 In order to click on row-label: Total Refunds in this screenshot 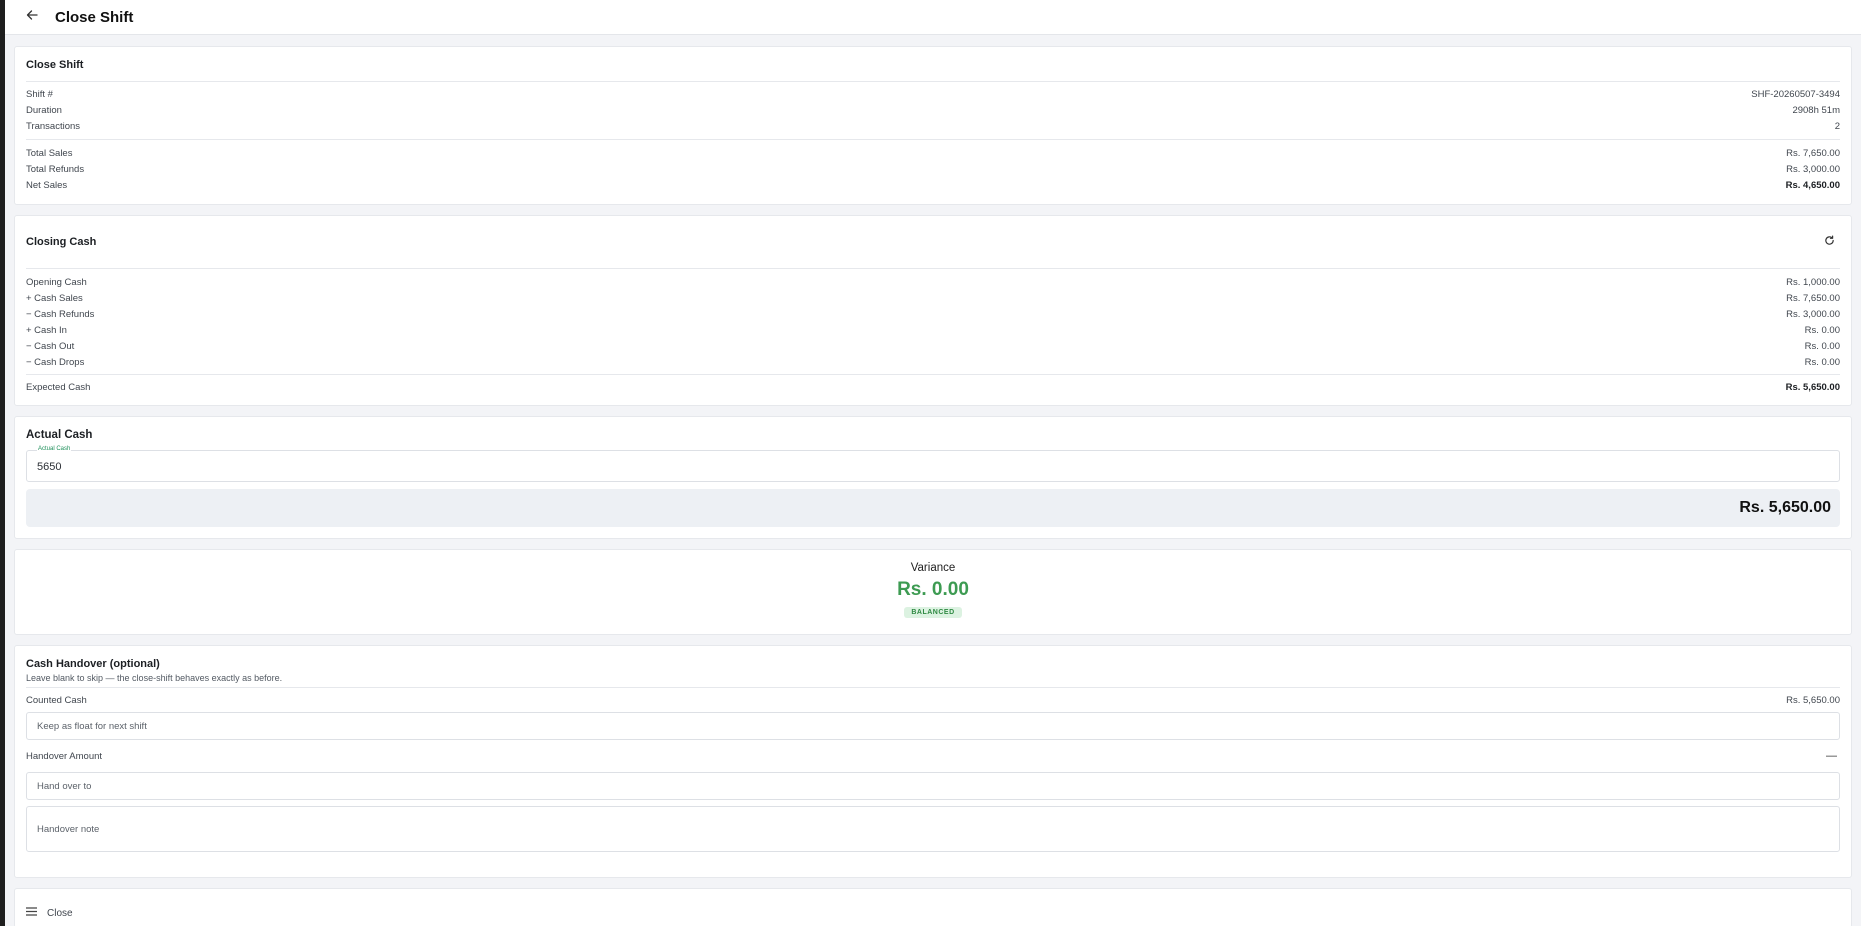, I will do `click(55, 169)`.